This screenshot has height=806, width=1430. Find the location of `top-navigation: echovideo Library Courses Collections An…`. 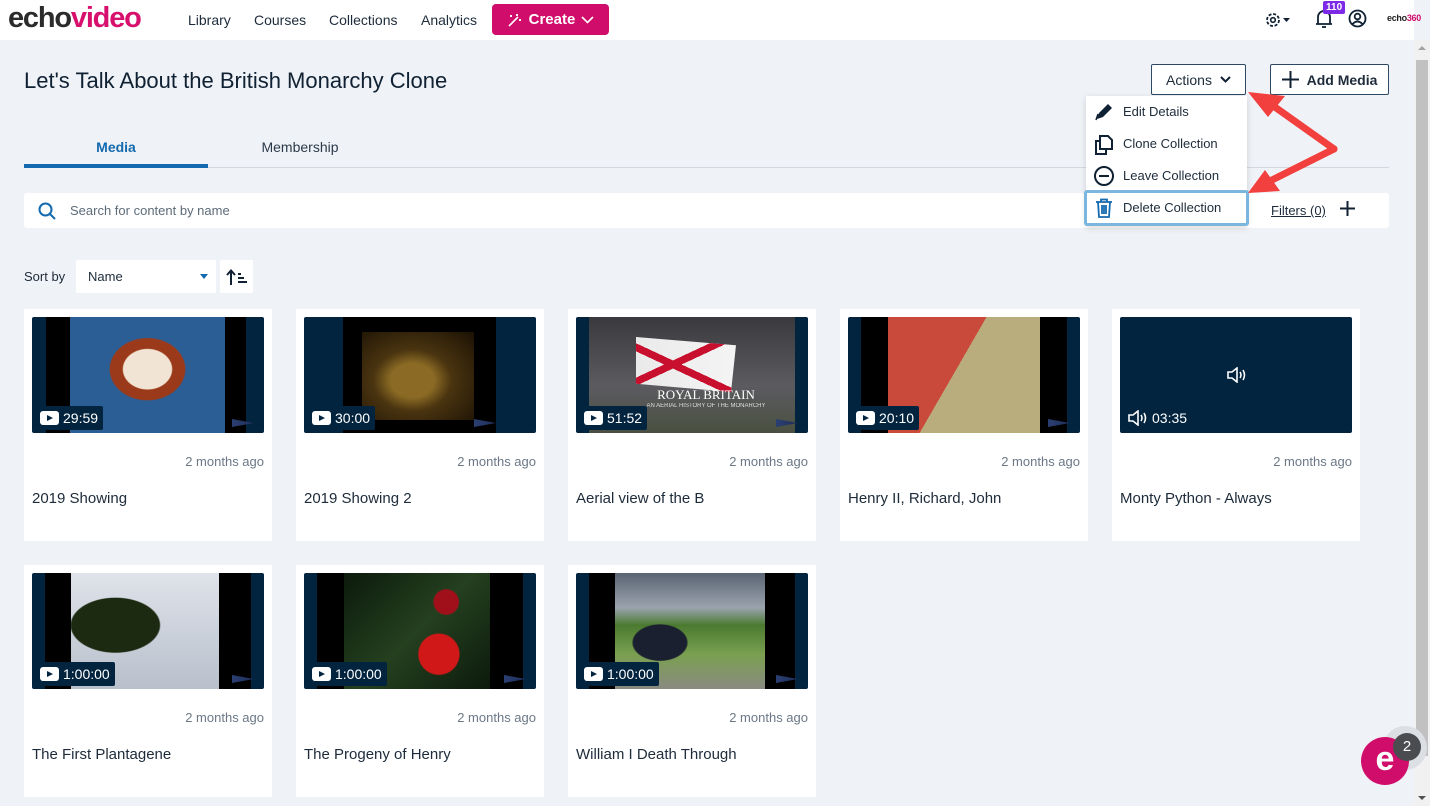

top-navigation: echovideo Library Courses Collections An… is located at coordinates (710, 20).